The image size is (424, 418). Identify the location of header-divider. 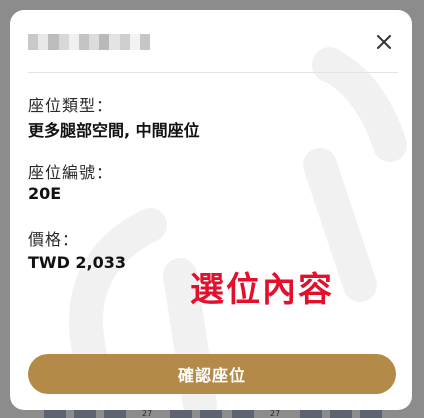
(213, 72).